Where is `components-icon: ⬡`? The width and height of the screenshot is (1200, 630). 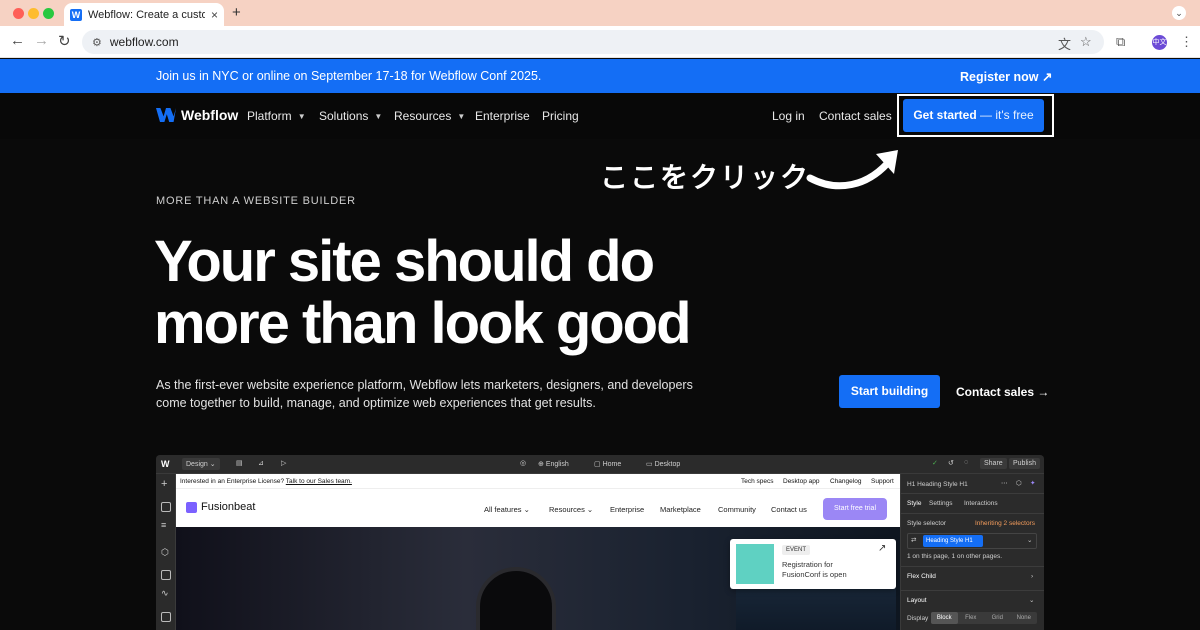 components-icon: ⬡ is located at coordinates (165, 552).